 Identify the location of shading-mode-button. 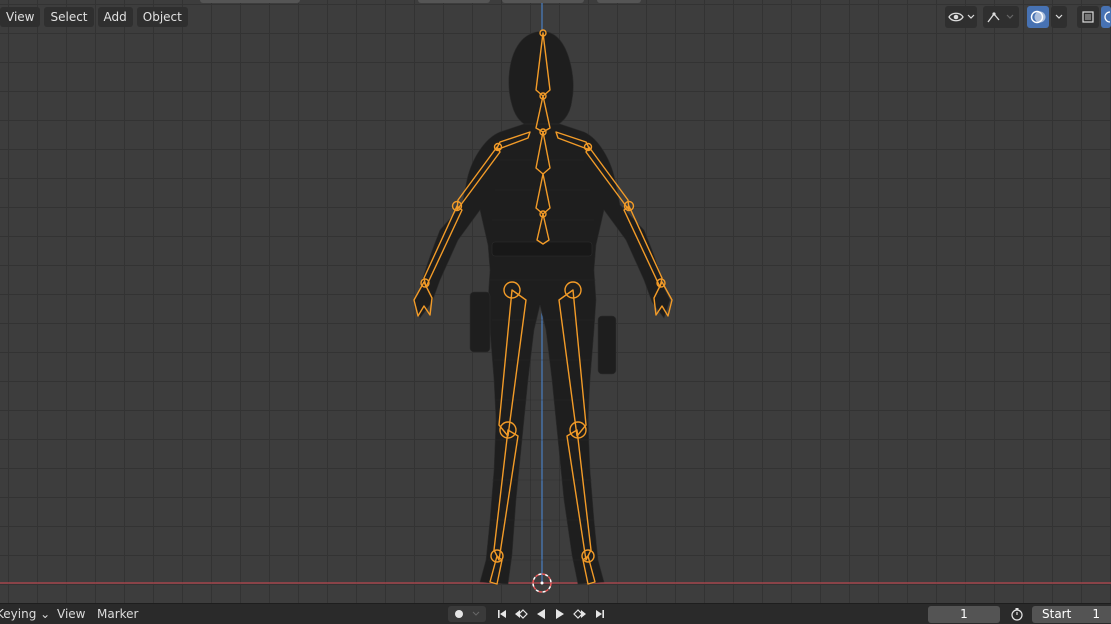
(1106, 17).